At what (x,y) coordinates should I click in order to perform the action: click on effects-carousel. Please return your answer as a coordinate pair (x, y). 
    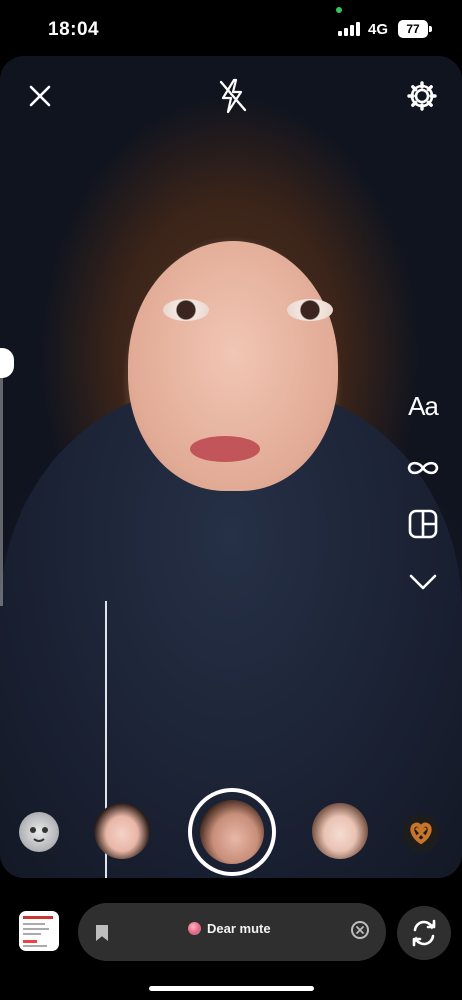
    Looking at the image, I should click on (231, 828).